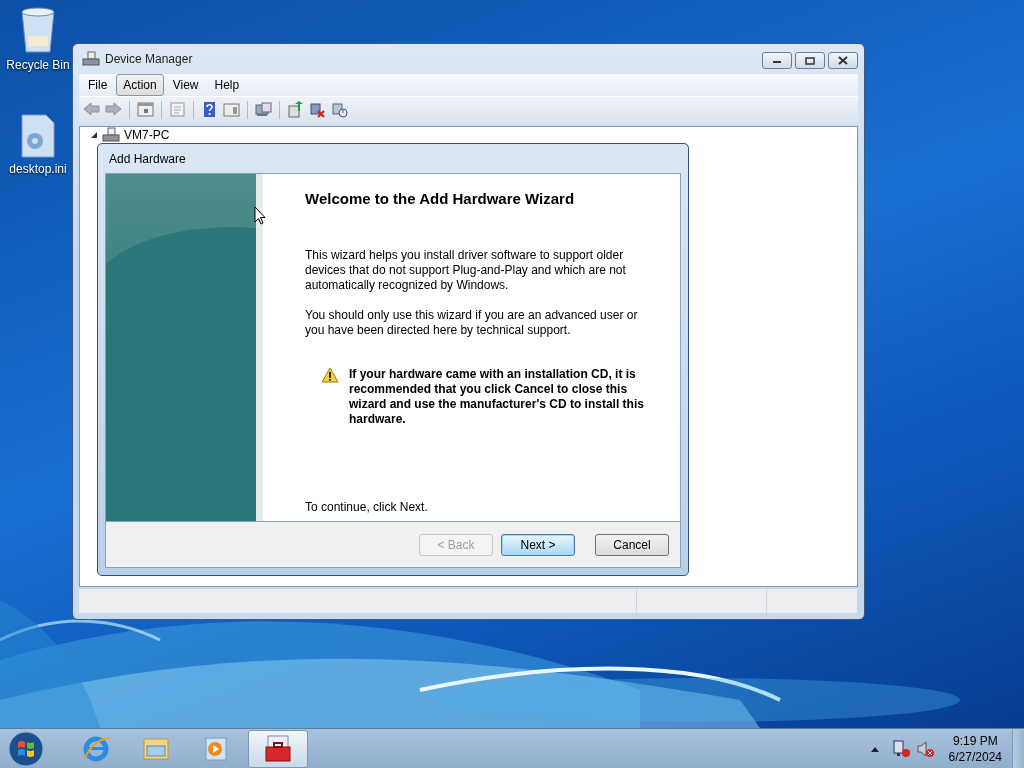  What do you see at coordinates (147, 159) in the screenshot?
I see `dialog-title: Add Hardware` at bounding box center [147, 159].